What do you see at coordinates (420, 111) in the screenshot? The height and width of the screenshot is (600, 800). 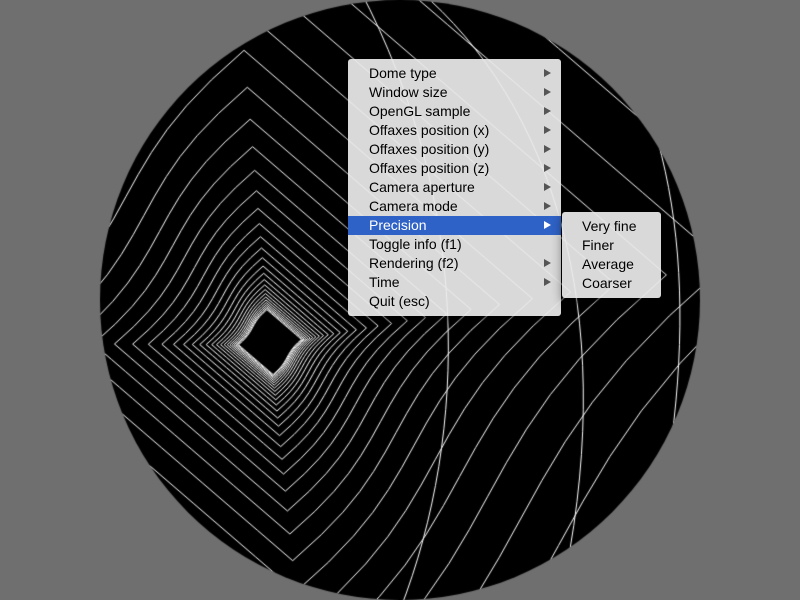 I see `menu-item-label: OpenGL sample` at bounding box center [420, 111].